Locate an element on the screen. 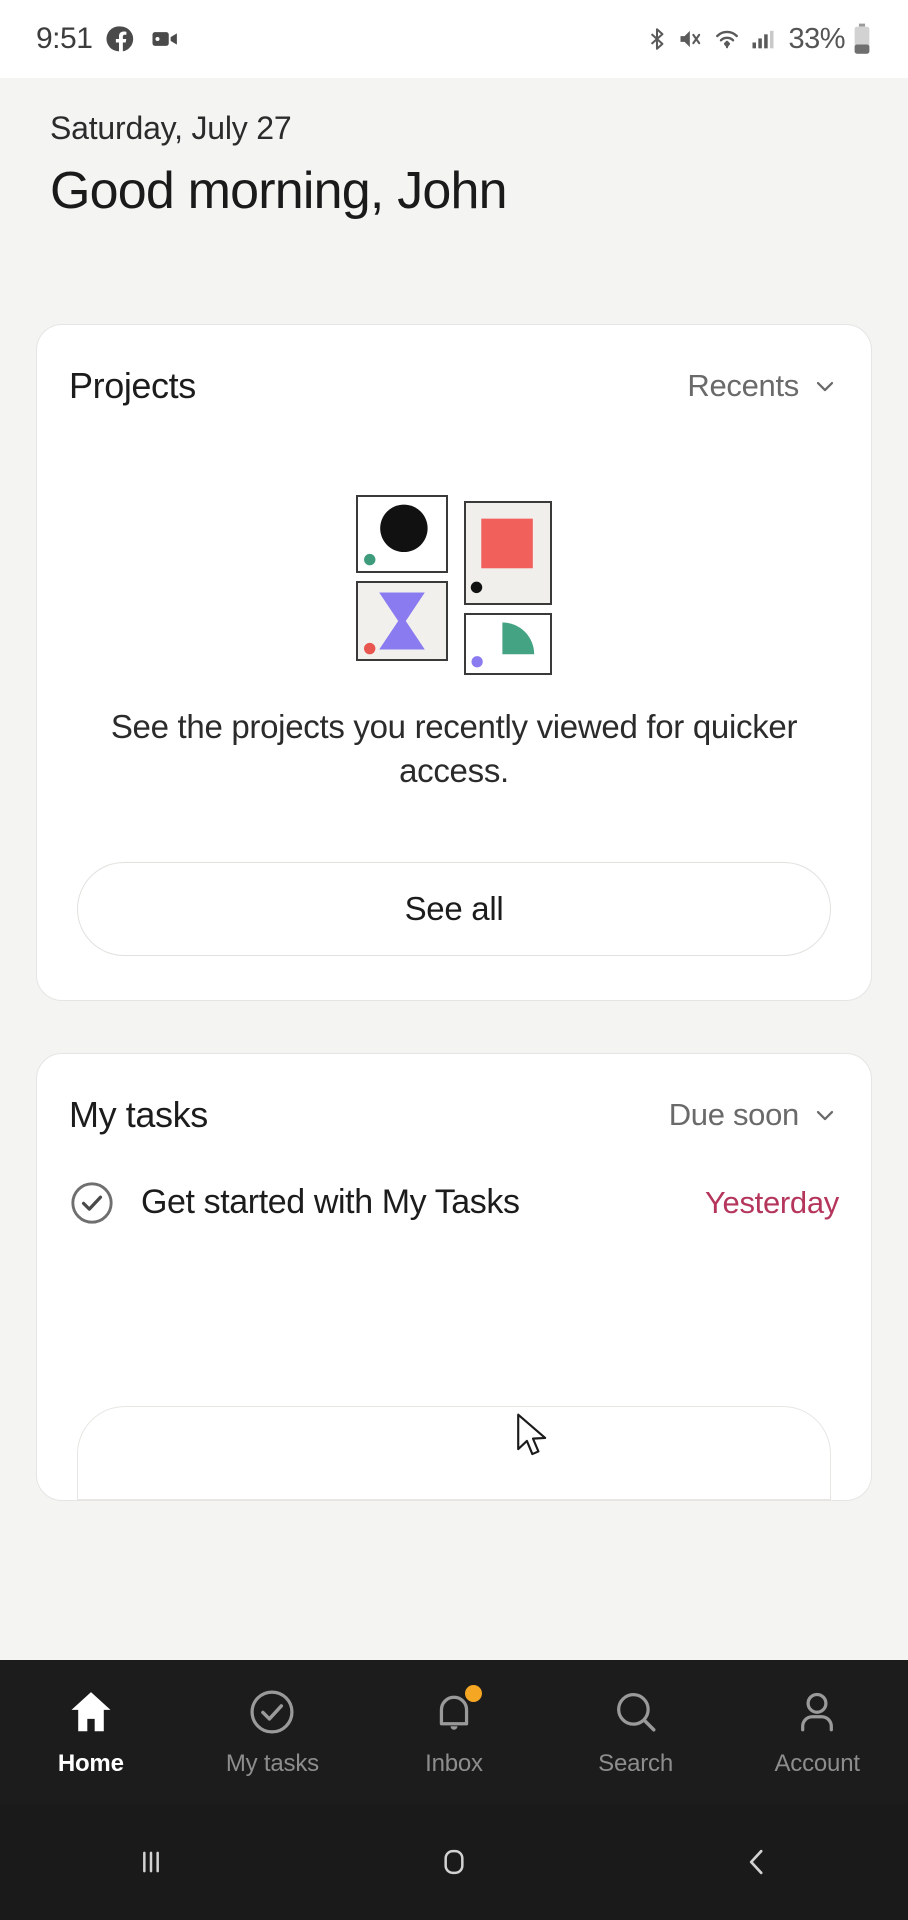 The image size is (908, 1920). nav-label-search: Search is located at coordinates (635, 1763).